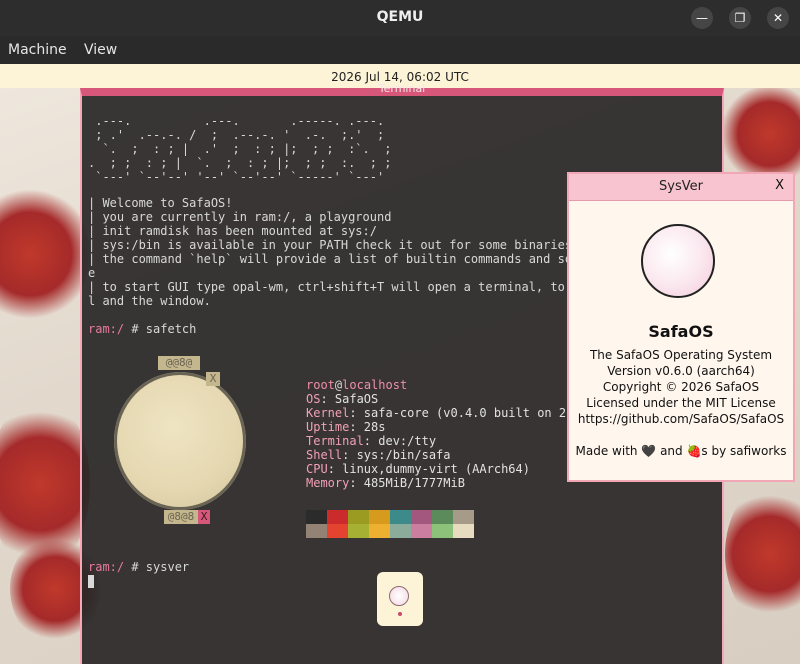 Image resolution: width=800 pixels, height=664 pixels. Describe the element at coordinates (681, 331) in the screenshot. I see `os-name: SafaOS` at that location.